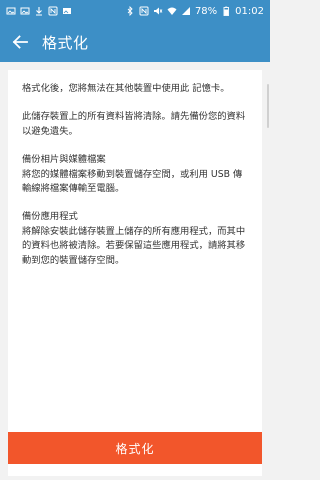 This screenshot has width=320, height=480. What do you see at coordinates (65, 43) in the screenshot?
I see `page-title: 格式化` at bounding box center [65, 43].